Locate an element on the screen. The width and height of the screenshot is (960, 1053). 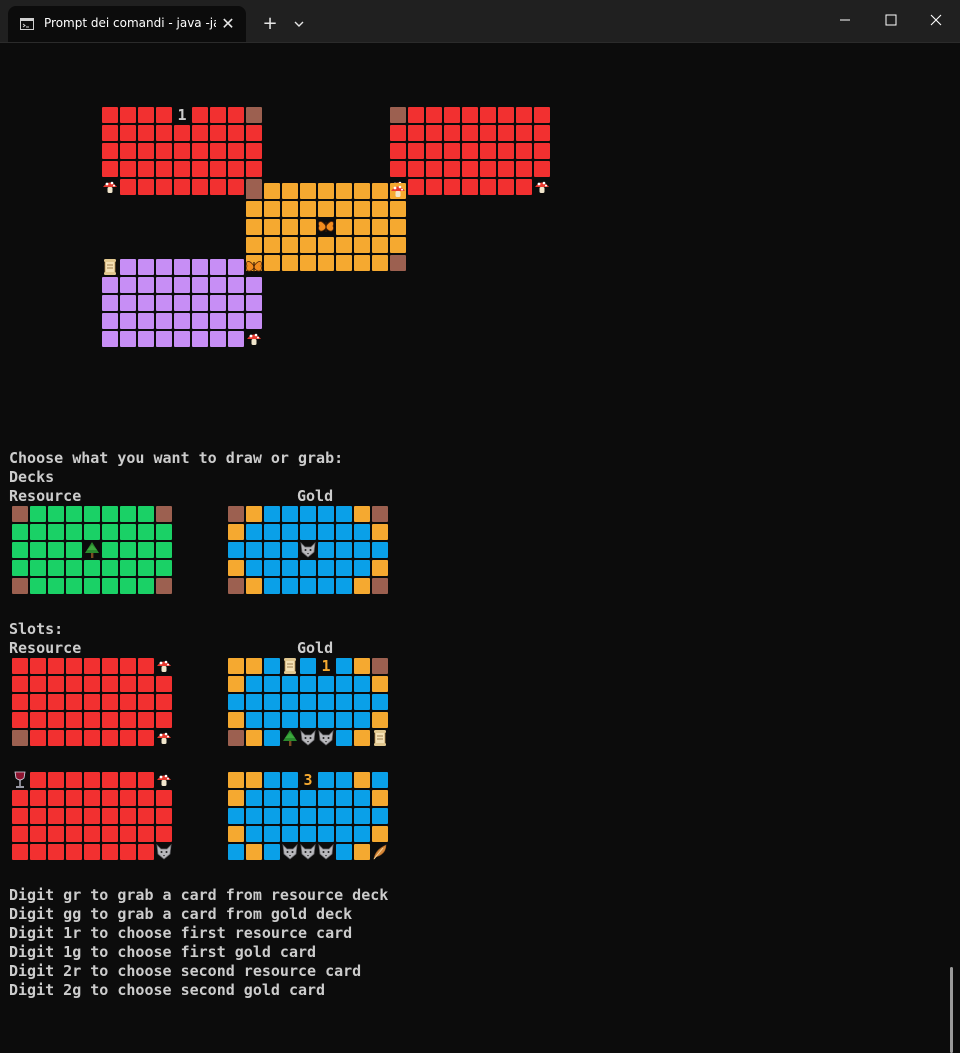
new-tab-button: + is located at coordinates (270, 24).